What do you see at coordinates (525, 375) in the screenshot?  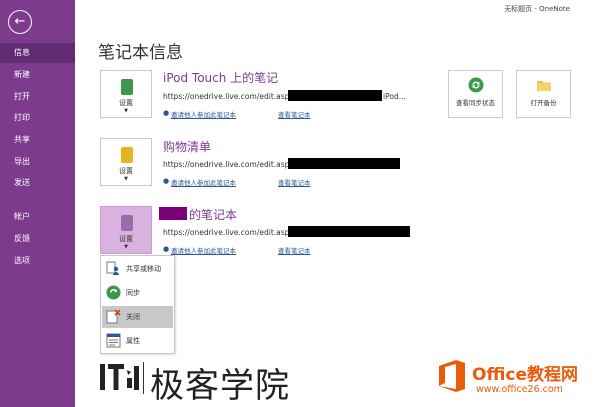 I see `office-watermark-title: Office教程网` at bounding box center [525, 375].